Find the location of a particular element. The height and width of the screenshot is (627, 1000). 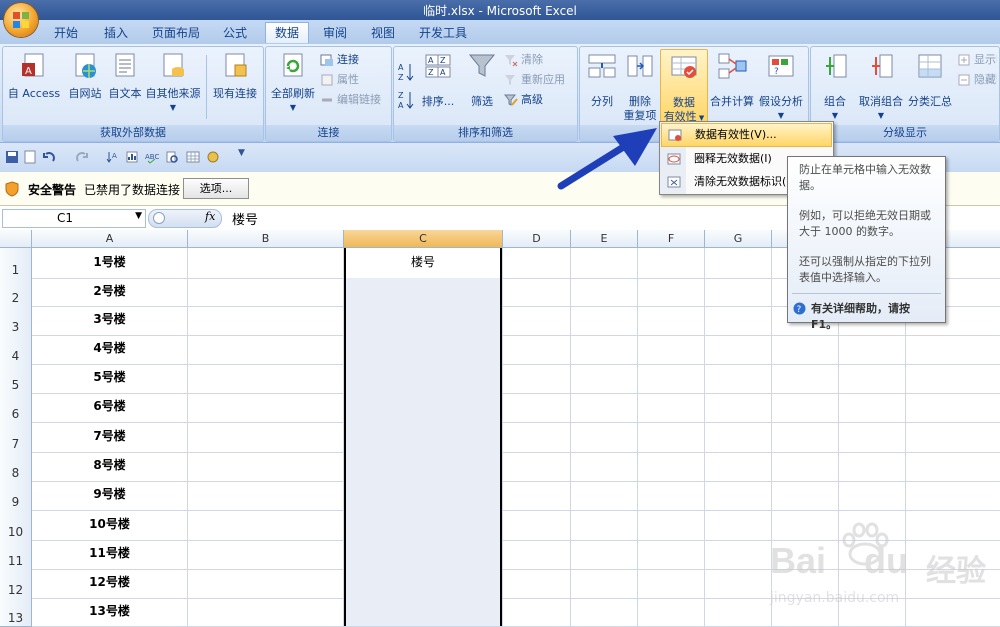

cell: 1号楼 is located at coordinates (110, 263).